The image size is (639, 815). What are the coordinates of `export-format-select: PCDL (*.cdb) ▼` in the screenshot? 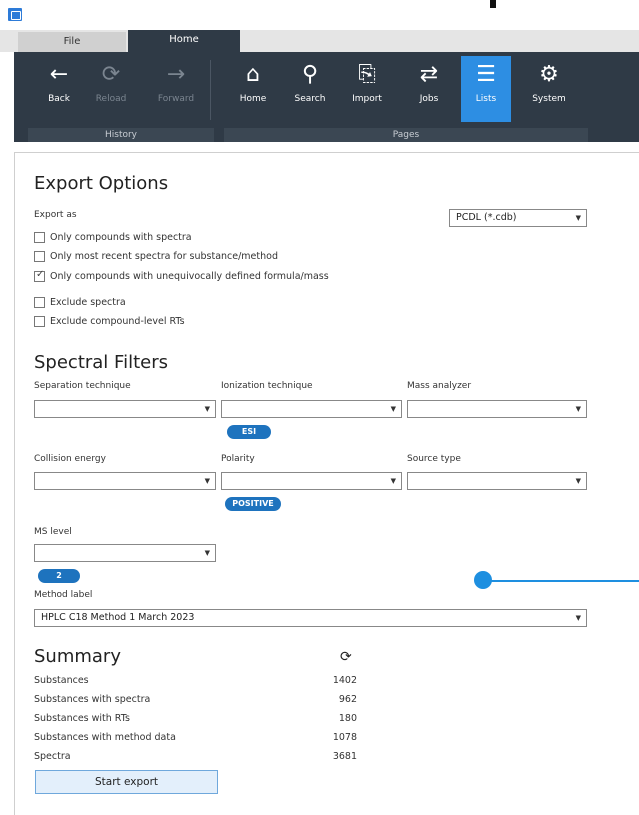 It's located at (518, 218).